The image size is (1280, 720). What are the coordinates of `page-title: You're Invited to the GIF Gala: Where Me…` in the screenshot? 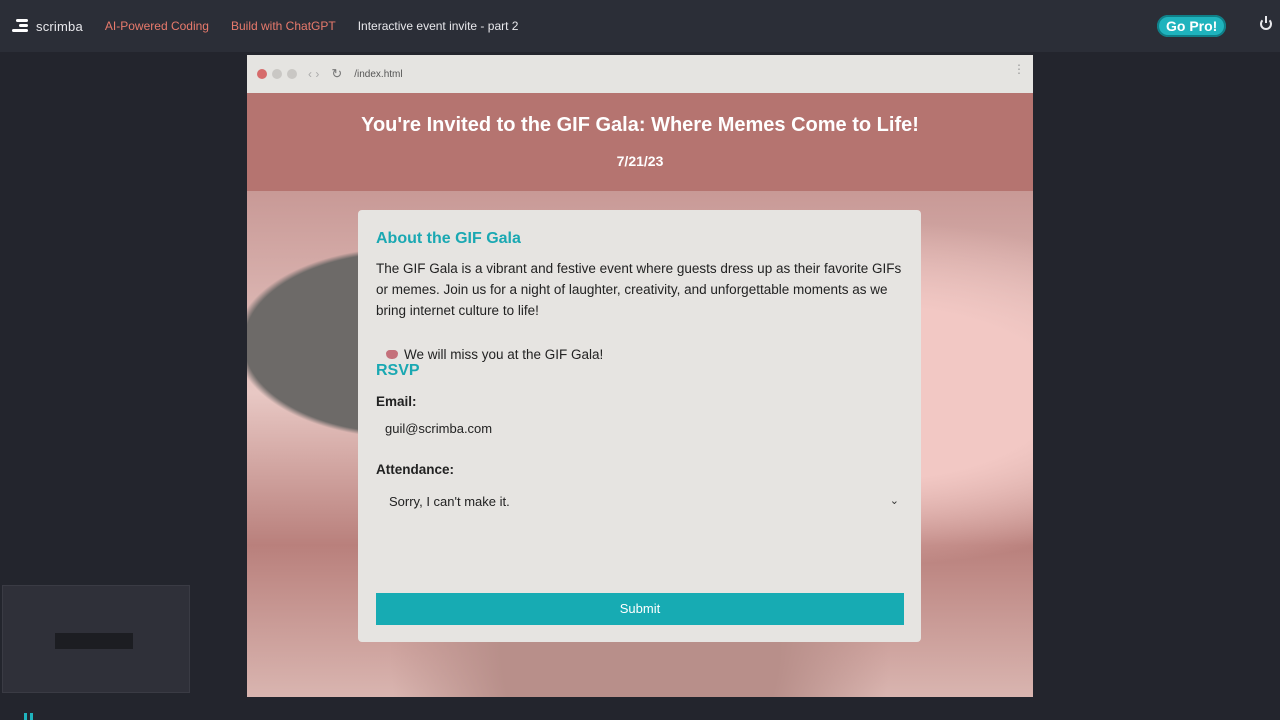 It's located at (640, 125).